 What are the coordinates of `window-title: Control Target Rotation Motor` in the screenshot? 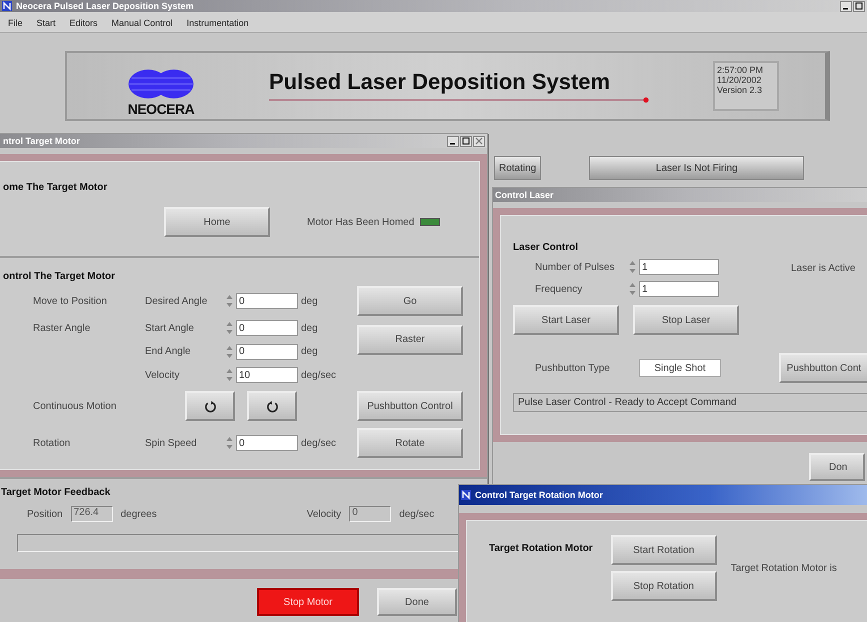 It's located at (539, 495).